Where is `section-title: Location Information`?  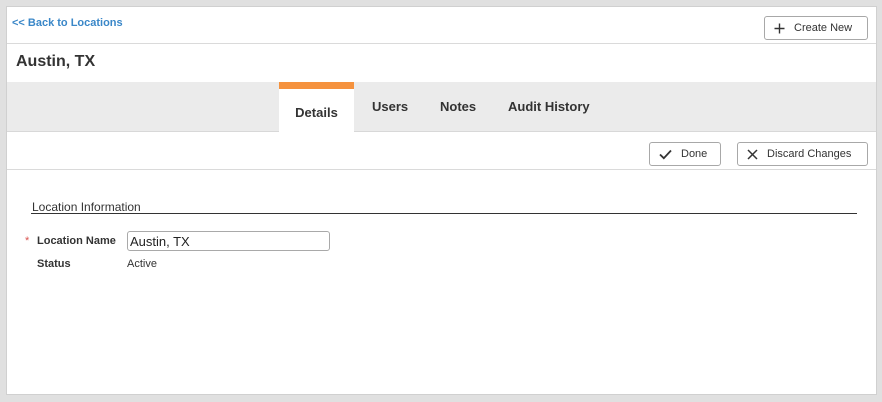 section-title: Location Information is located at coordinates (86, 207).